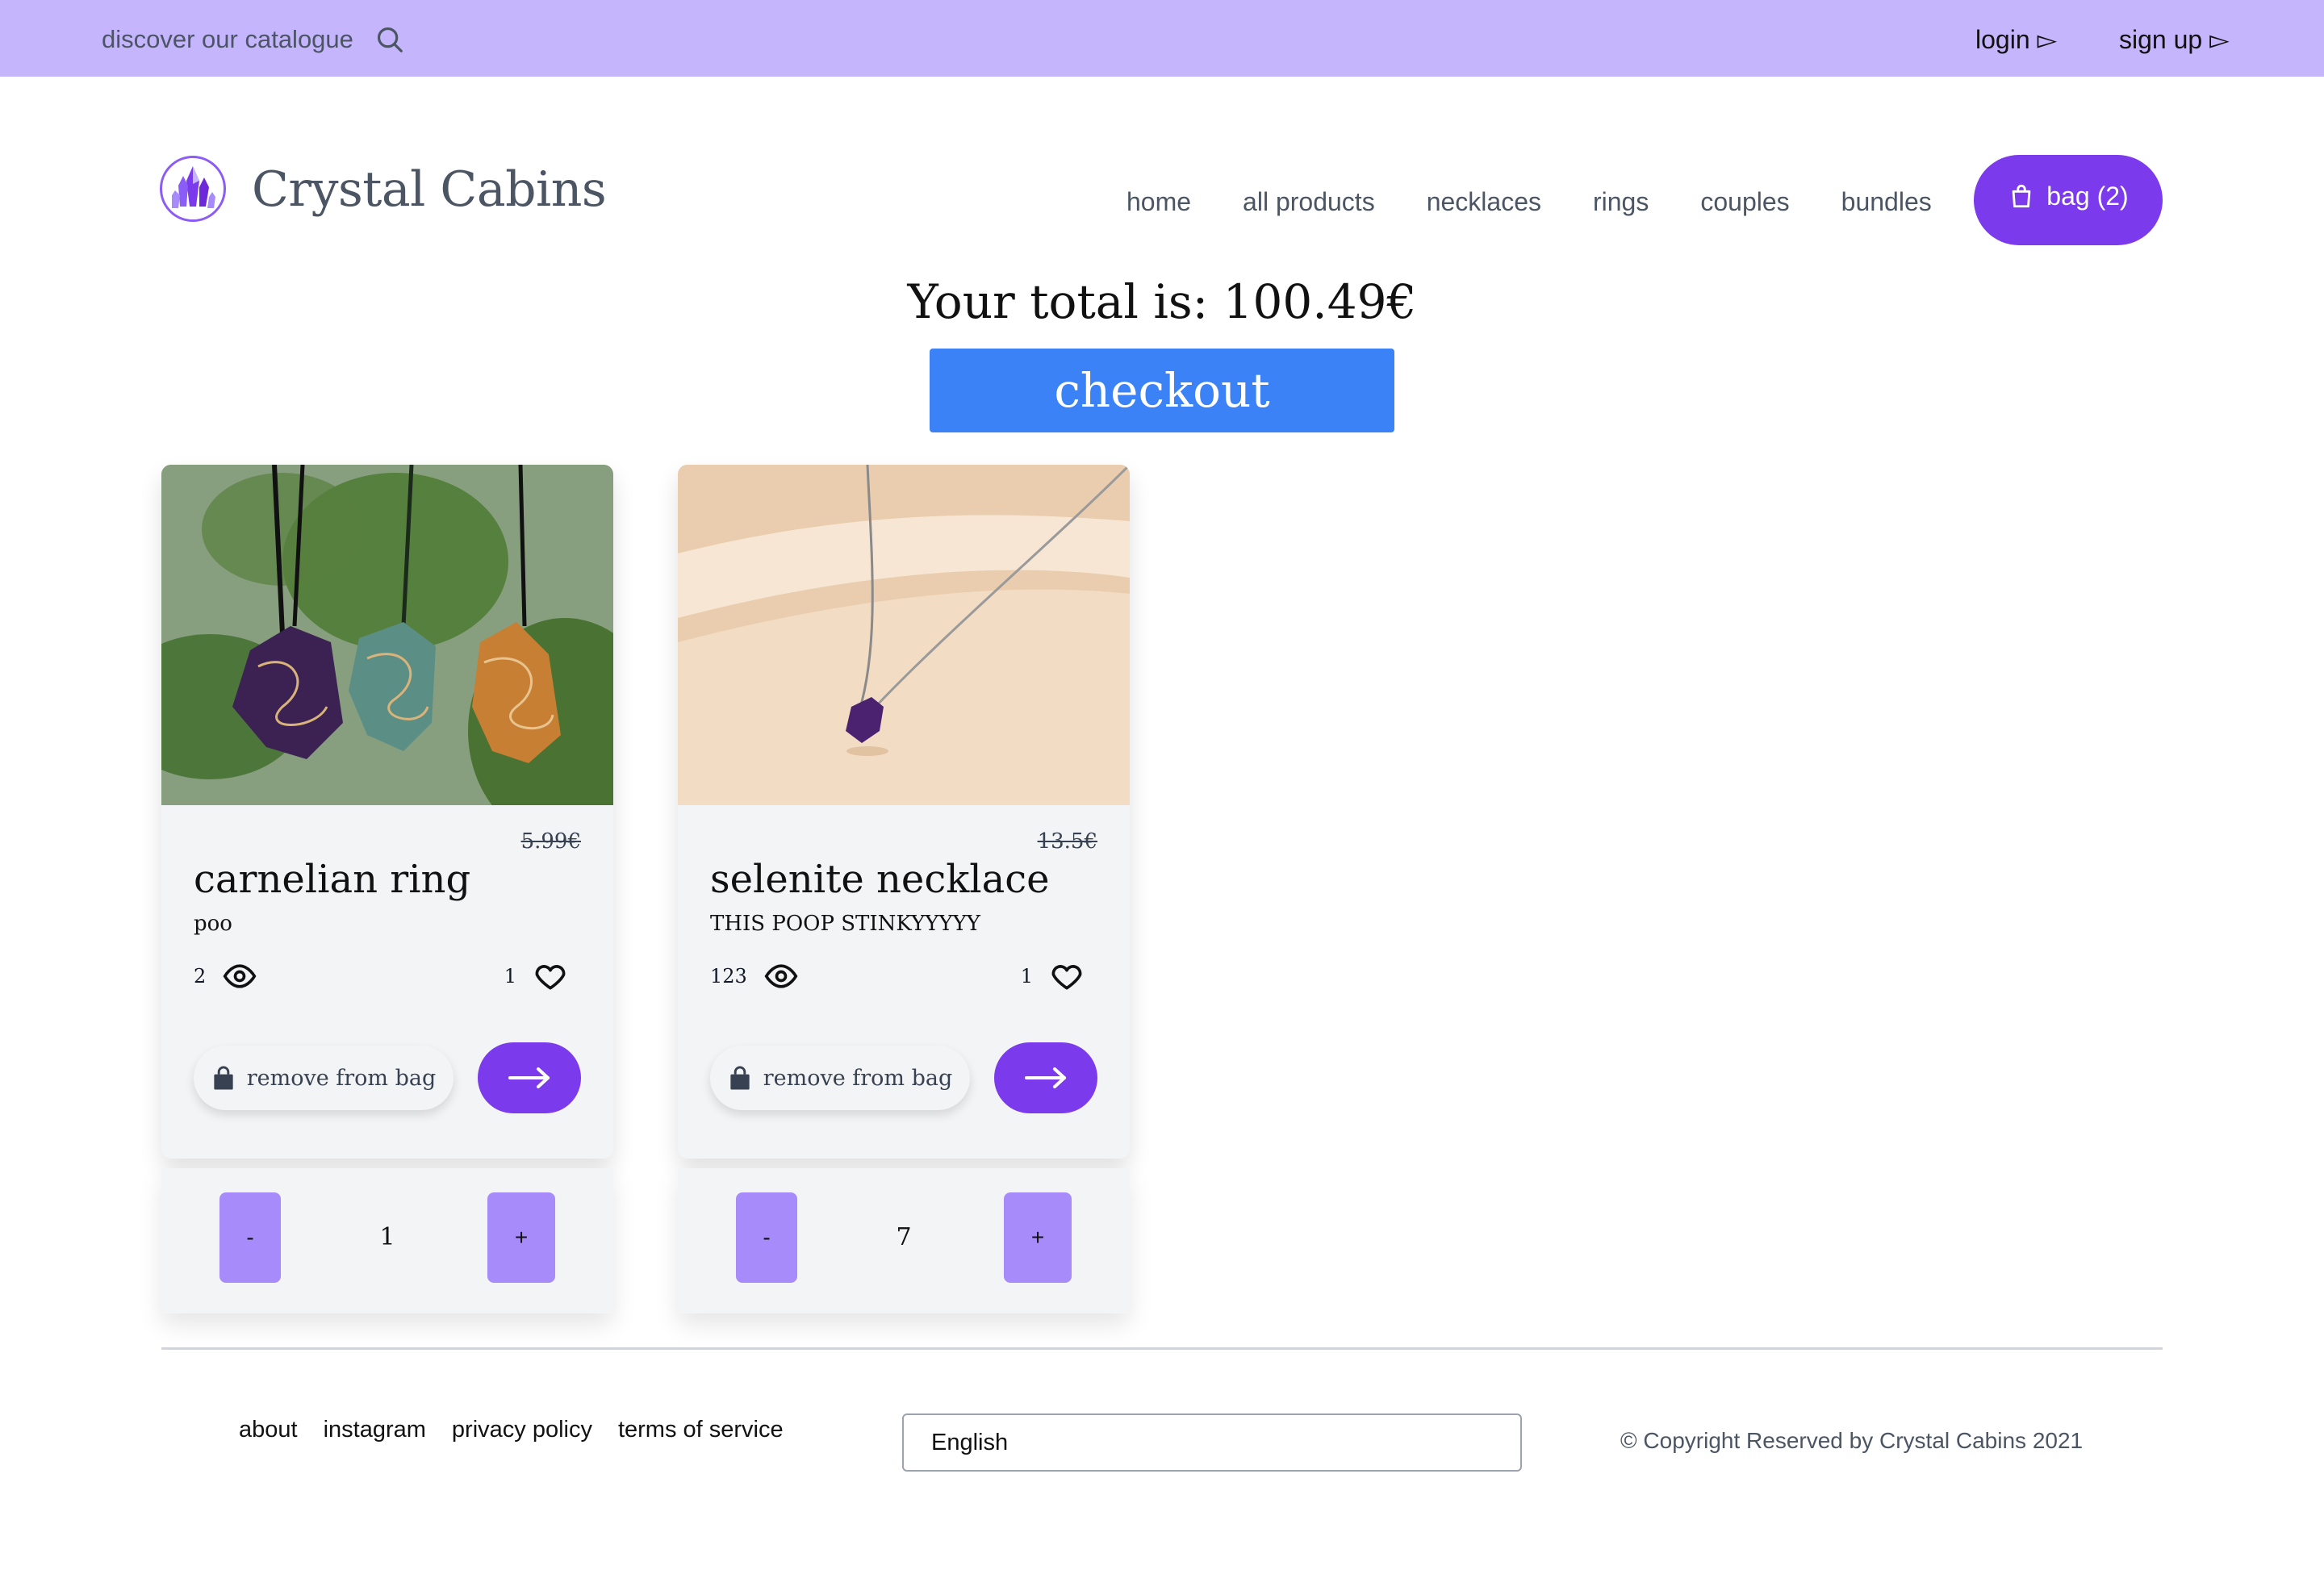  What do you see at coordinates (1621, 202) in the screenshot?
I see `nav-rings: rings` at bounding box center [1621, 202].